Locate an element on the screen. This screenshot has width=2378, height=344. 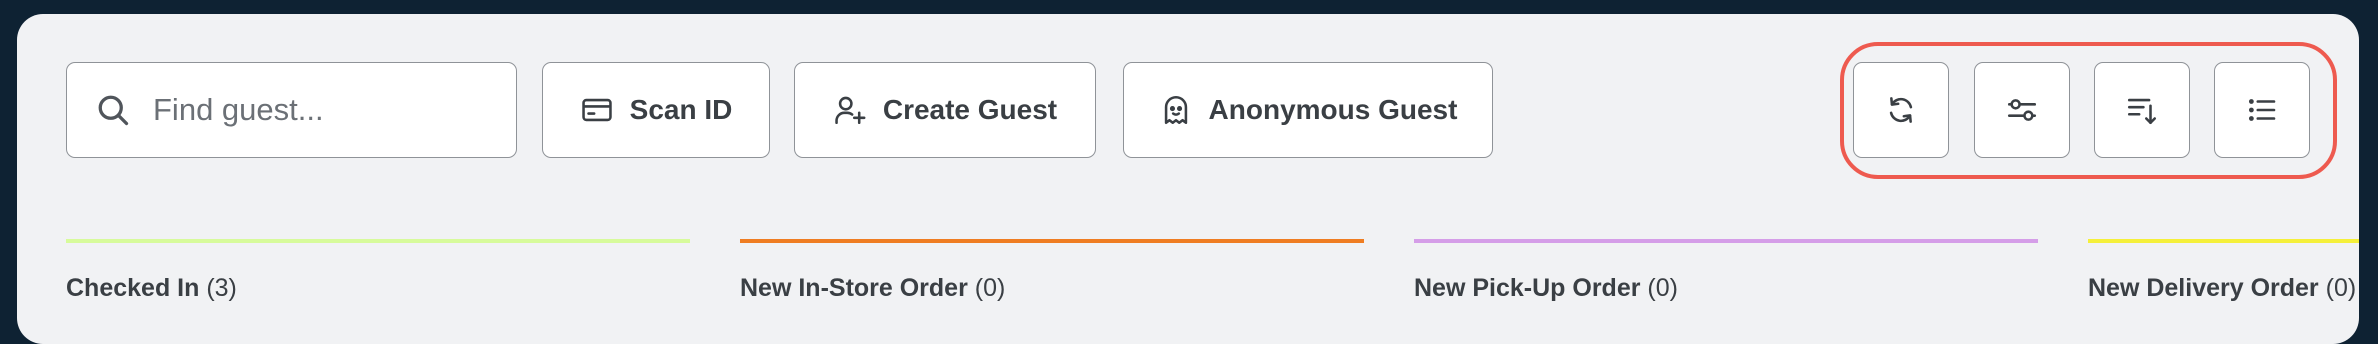
column-new-delivery-order: New Delivery Order (0) is located at coordinates (2223, 271).